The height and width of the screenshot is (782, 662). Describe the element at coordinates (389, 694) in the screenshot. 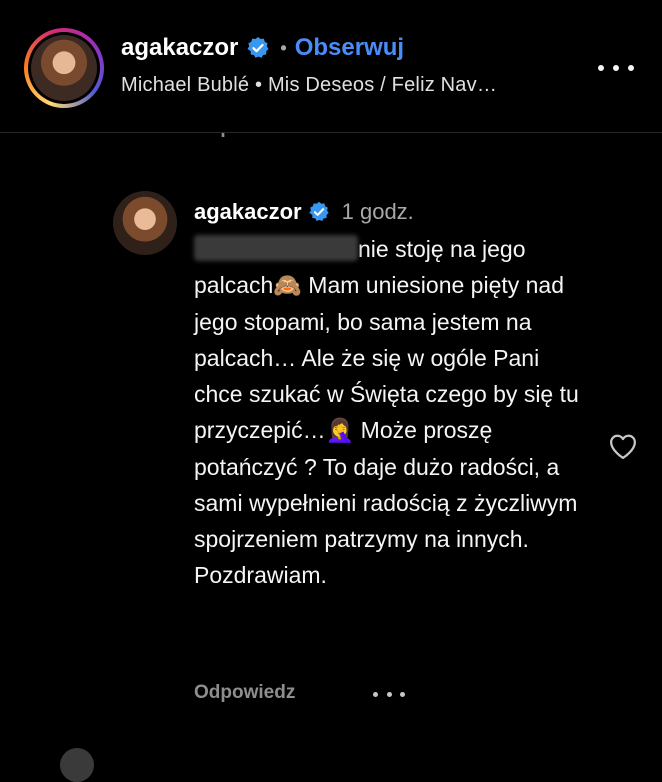

I see `comment-more-icon` at that location.